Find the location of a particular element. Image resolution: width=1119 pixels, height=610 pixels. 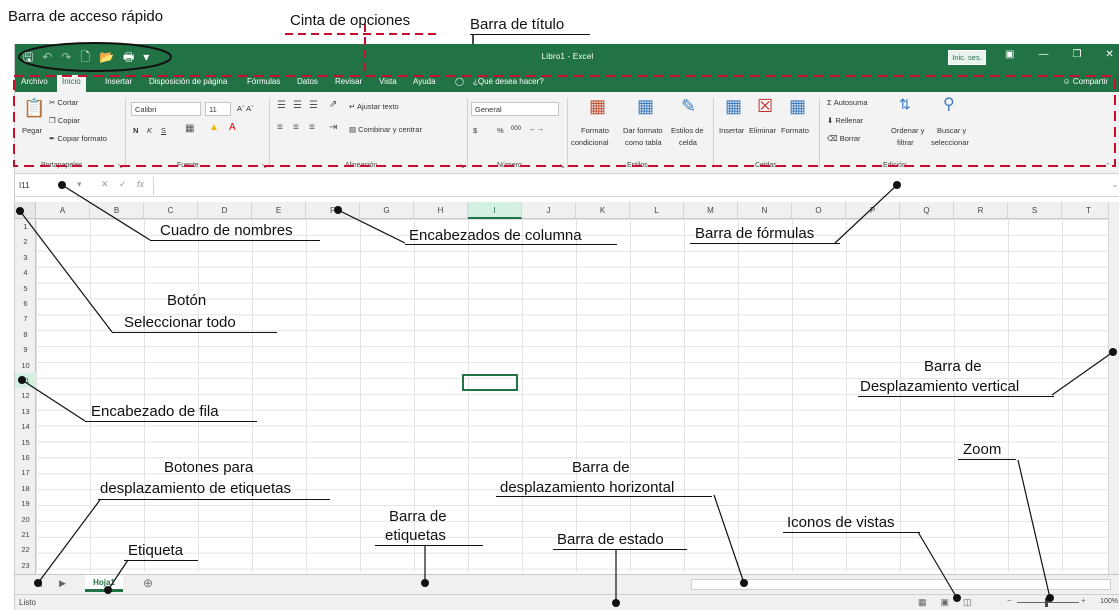

font-name-select: Calibri is located at coordinates (166, 109).